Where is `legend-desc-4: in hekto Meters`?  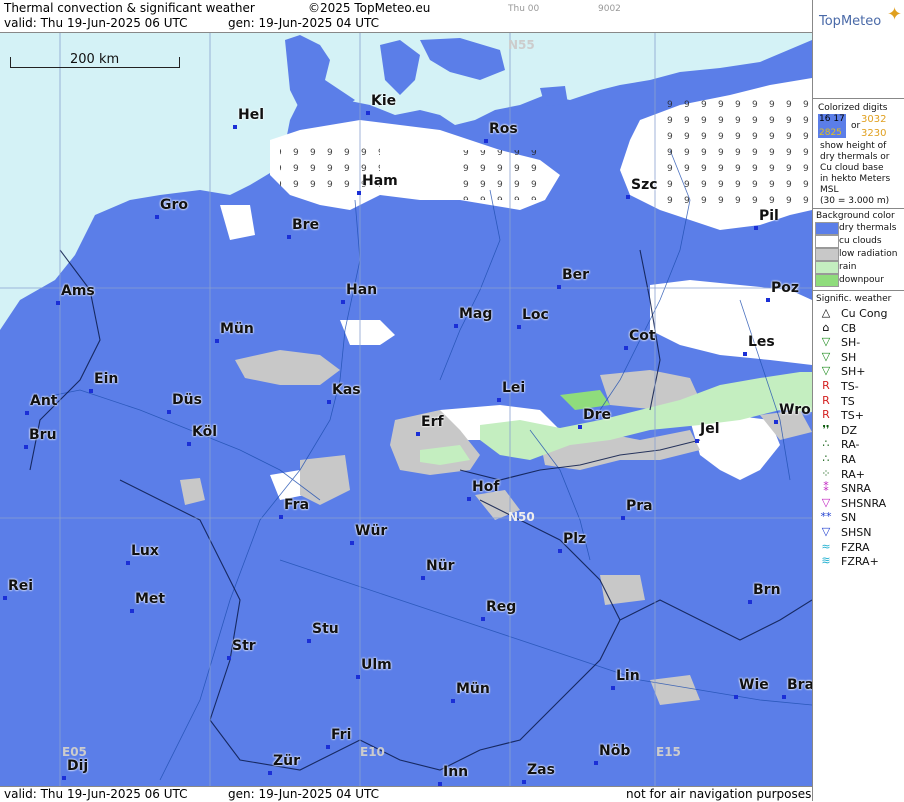 legend-desc-4: in hekto Meters is located at coordinates (855, 179).